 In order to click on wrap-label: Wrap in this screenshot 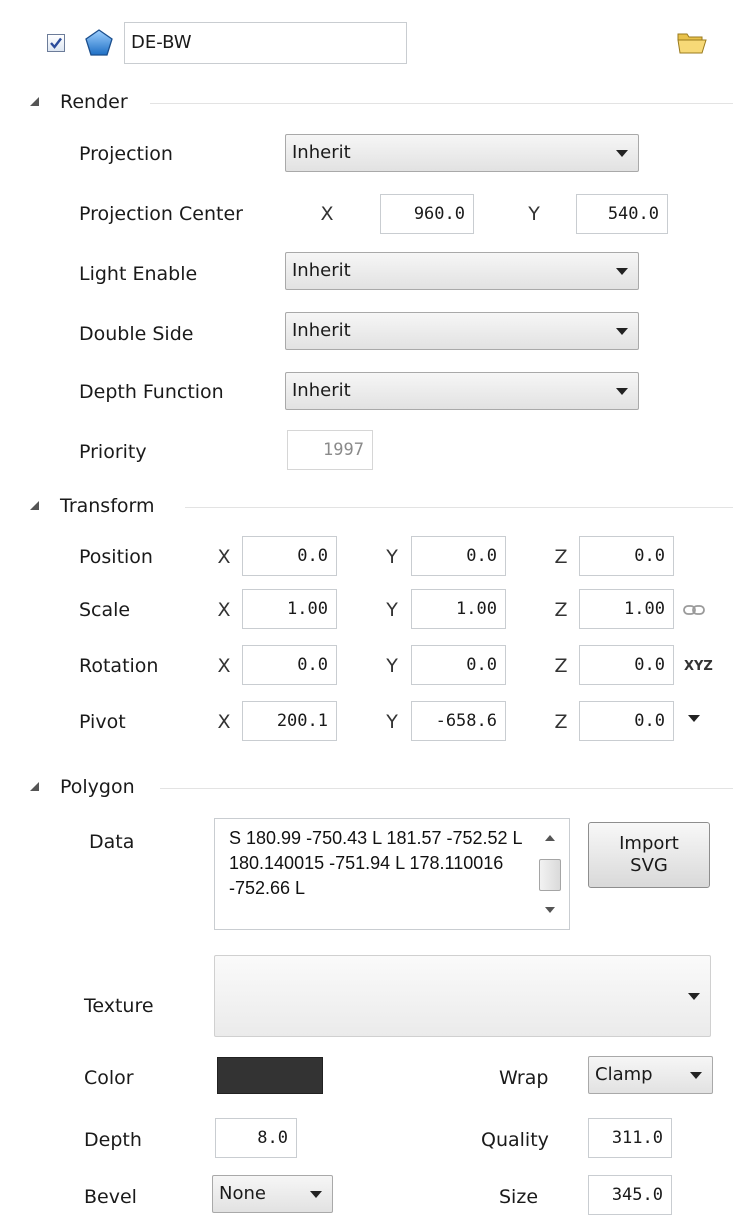, I will do `click(524, 1078)`.